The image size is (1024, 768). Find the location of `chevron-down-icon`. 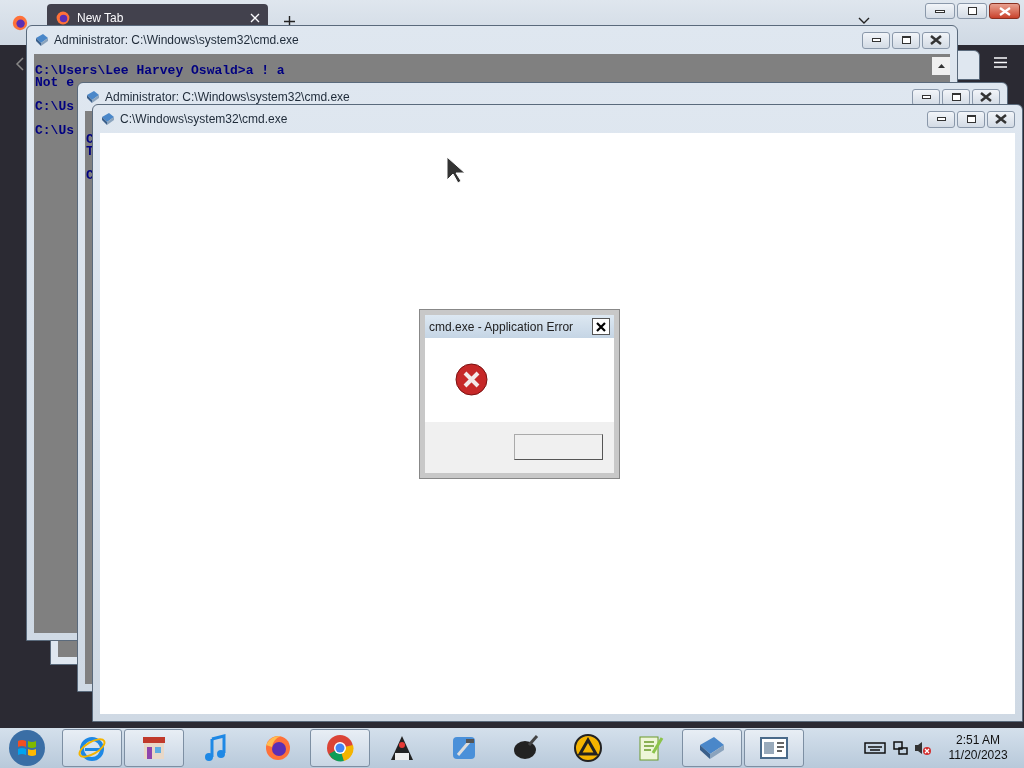

chevron-down-icon is located at coordinates (864, 20).